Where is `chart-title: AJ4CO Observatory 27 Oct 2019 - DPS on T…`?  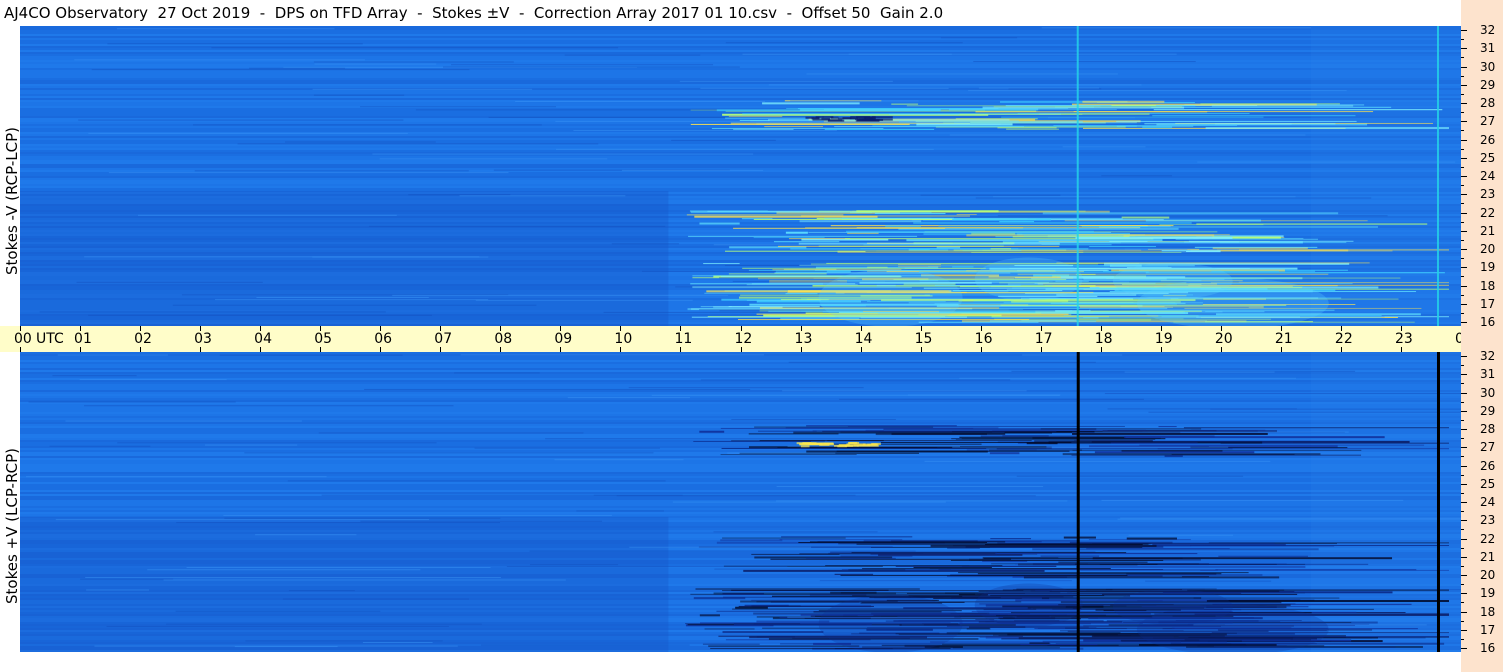 chart-title: AJ4CO Observatory 27 Oct 2019 - DPS on T… is located at coordinates (474, 13).